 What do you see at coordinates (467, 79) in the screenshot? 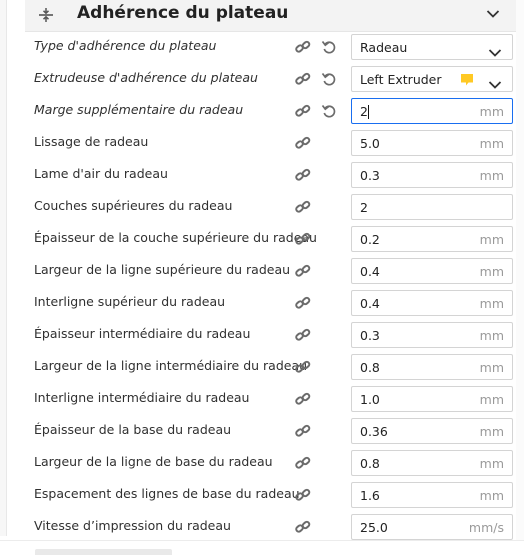
I see `extruder-color-icon` at bounding box center [467, 79].